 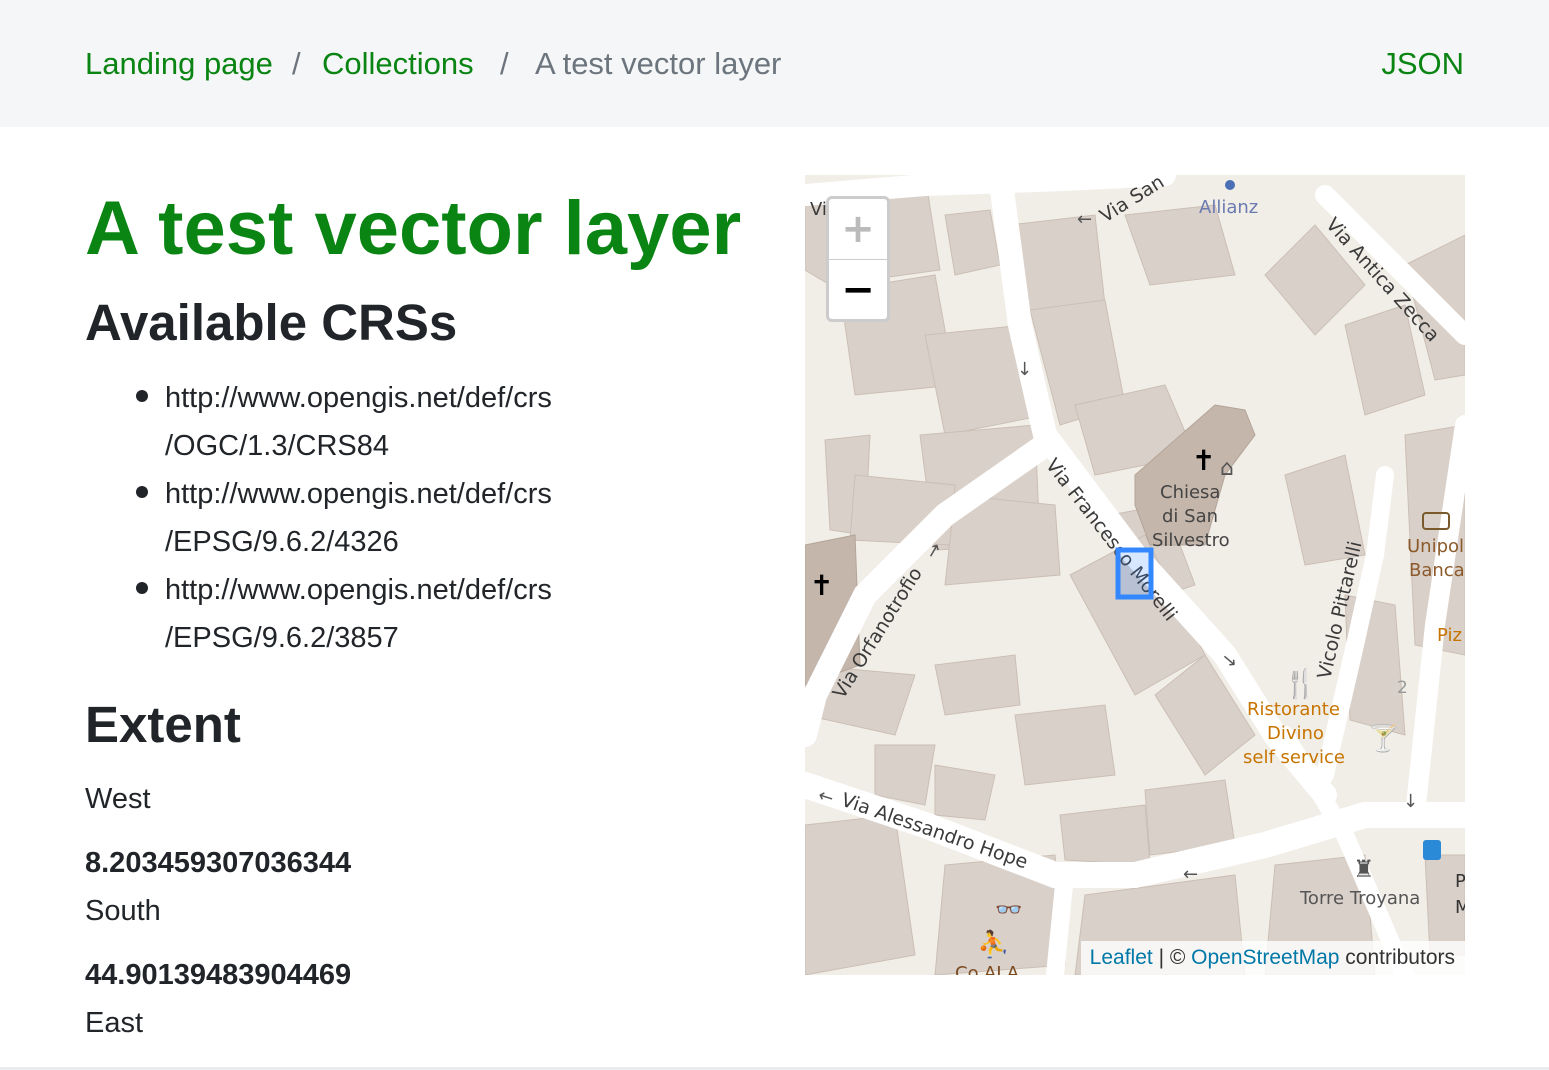 What do you see at coordinates (1121, 957) in the screenshot?
I see `leaflet-link: Leaflet` at bounding box center [1121, 957].